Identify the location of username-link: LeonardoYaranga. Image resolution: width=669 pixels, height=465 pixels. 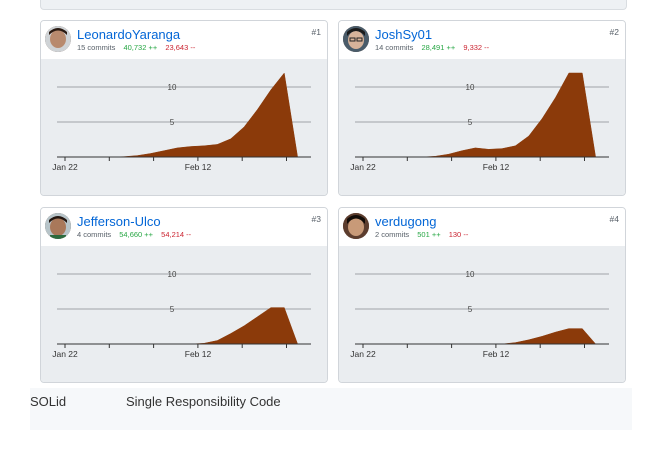
(128, 34).